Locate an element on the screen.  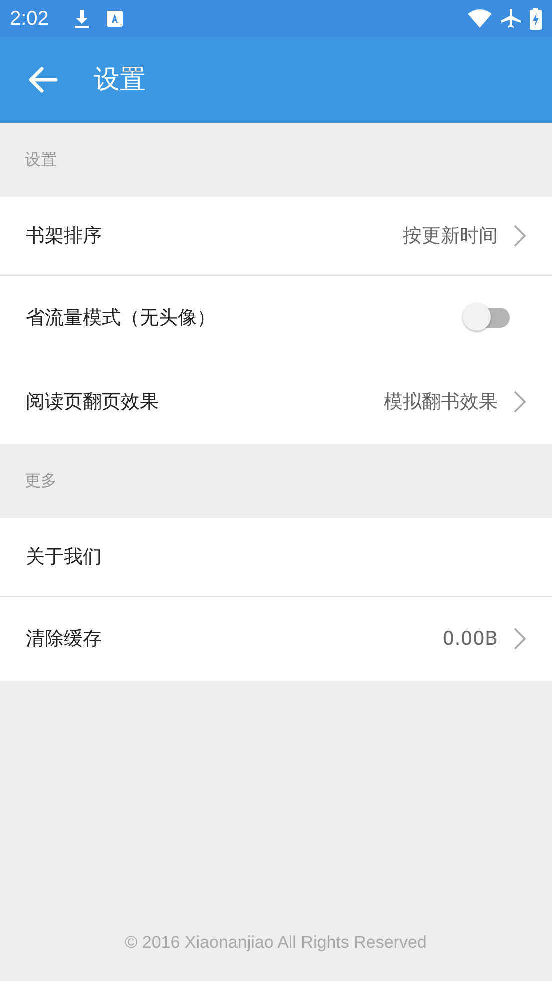
setting-value: 按更新时间 is located at coordinates (450, 236).